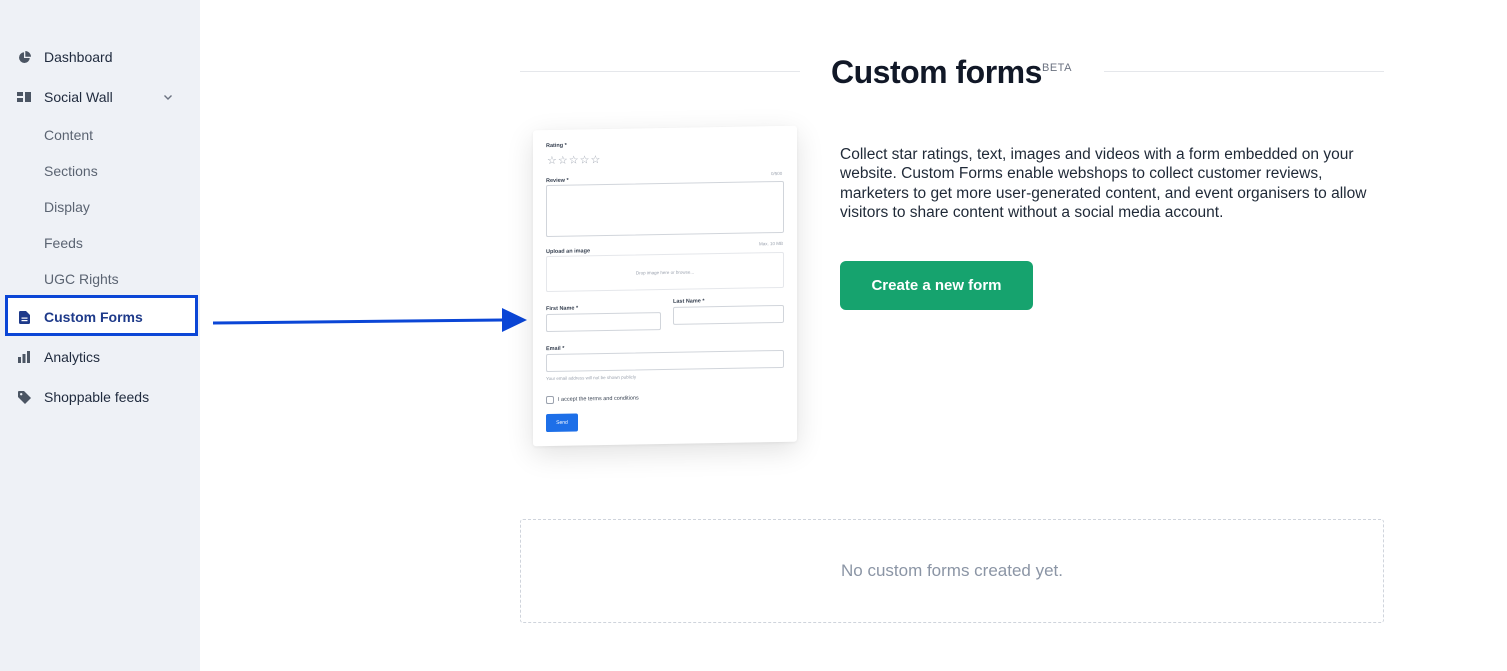 Image resolution: width=1507 pixels, height=671 pixels. Describe the element at coordinates (562, 309) in the screenshot. I see `preview-first-name-label: First Name *` at that location.